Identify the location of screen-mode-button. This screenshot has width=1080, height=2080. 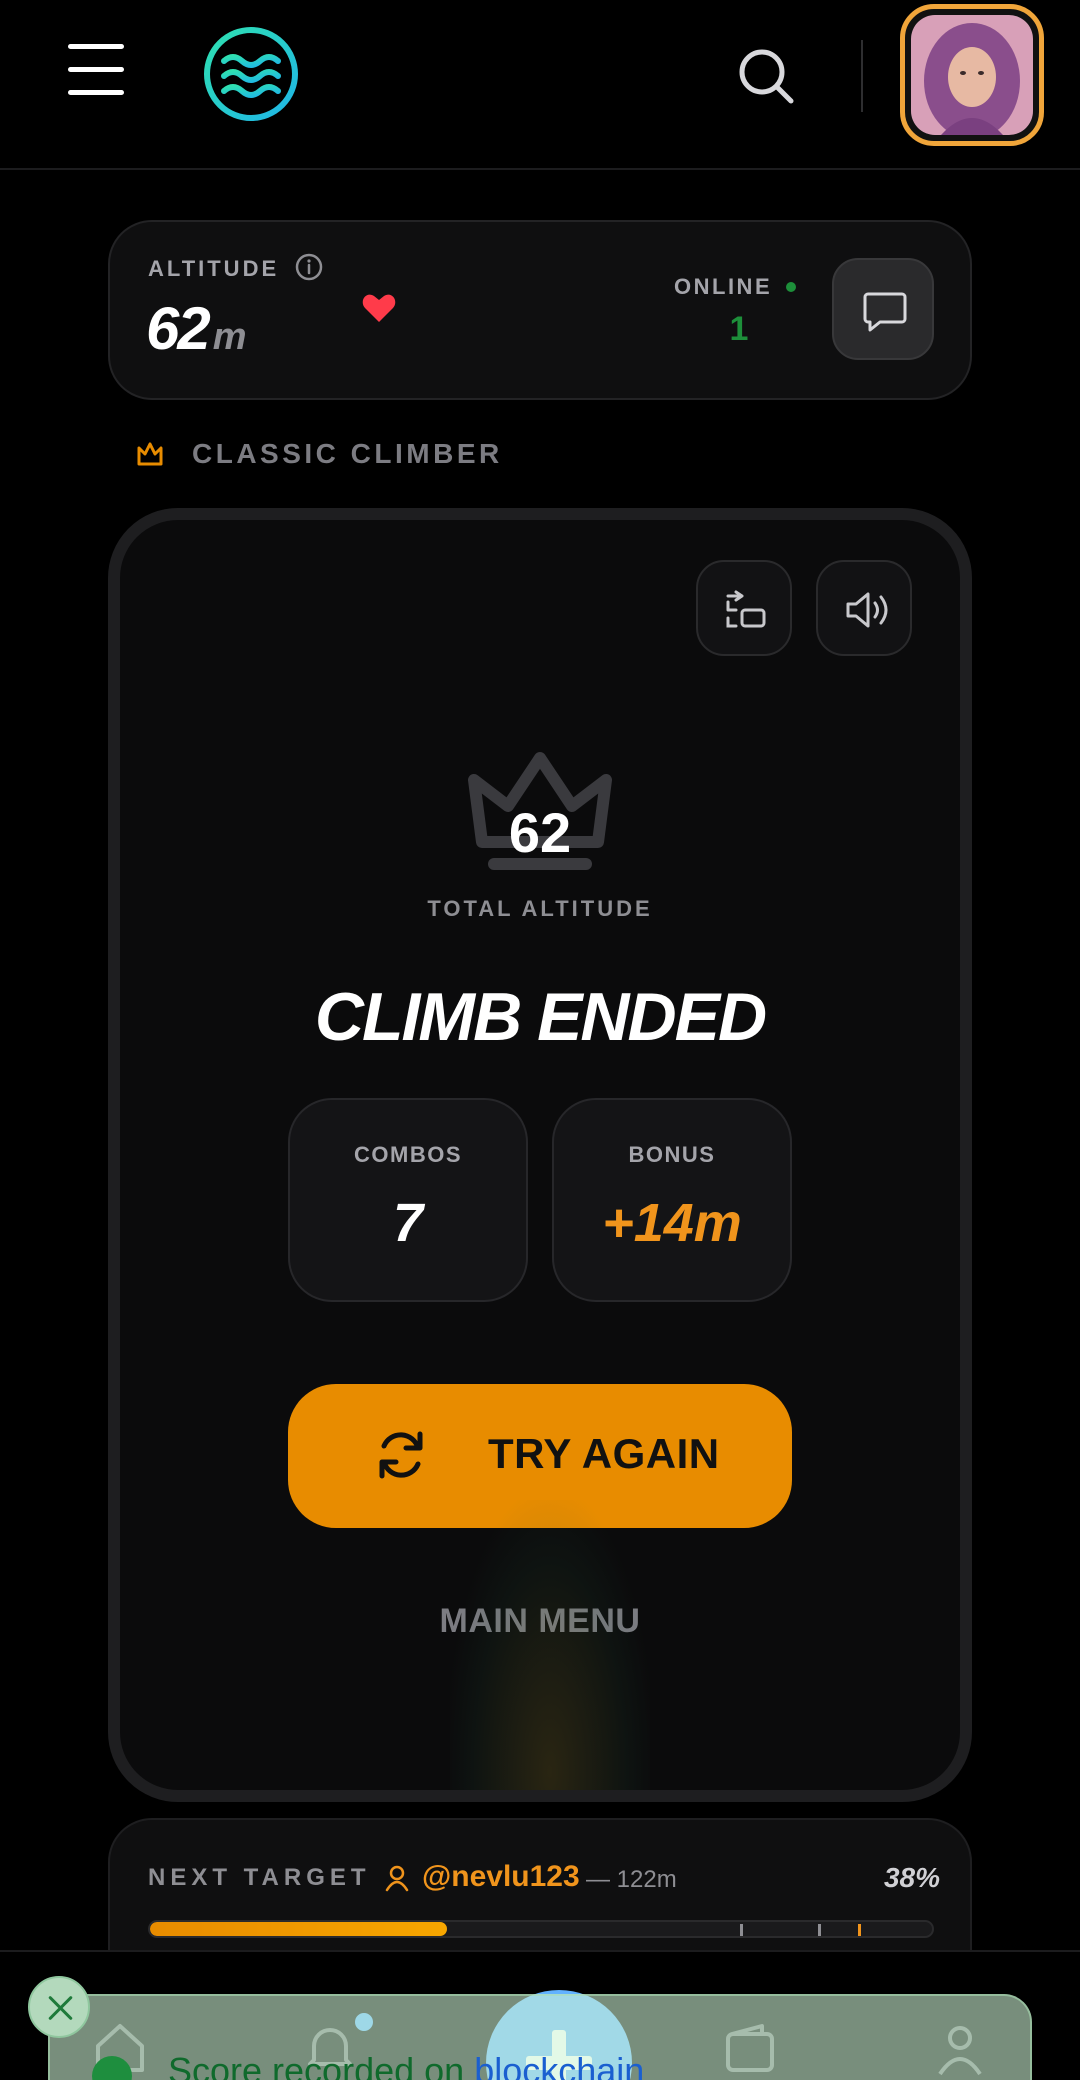
(744, 608).